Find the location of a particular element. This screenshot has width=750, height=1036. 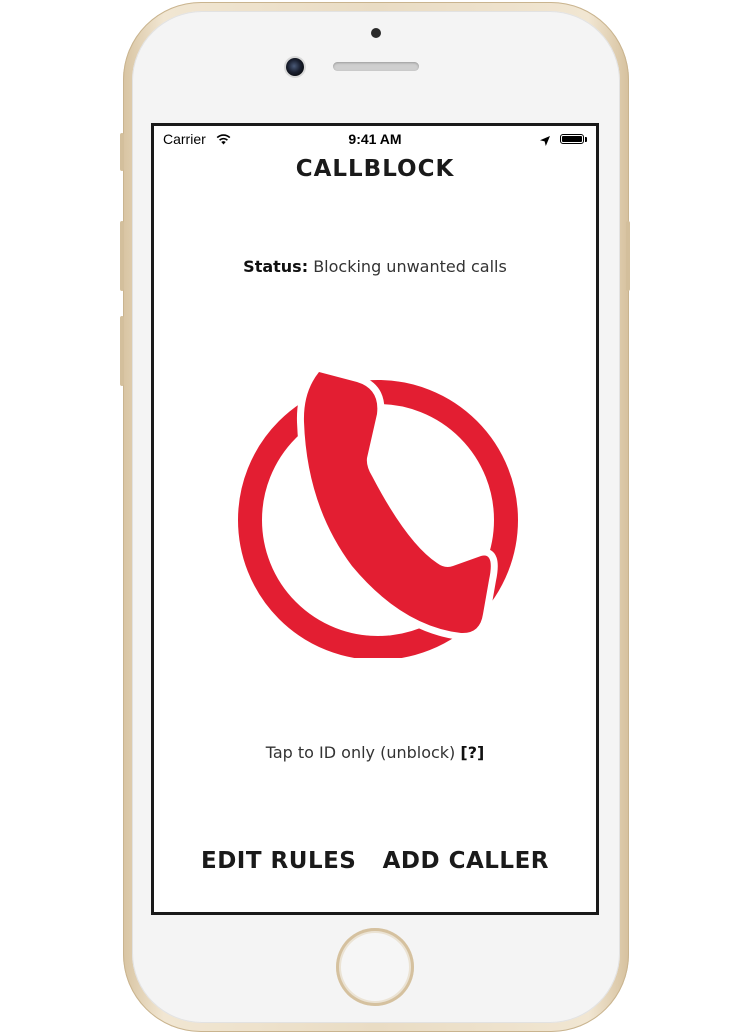

front-camera is located at coordinates (295, 67).